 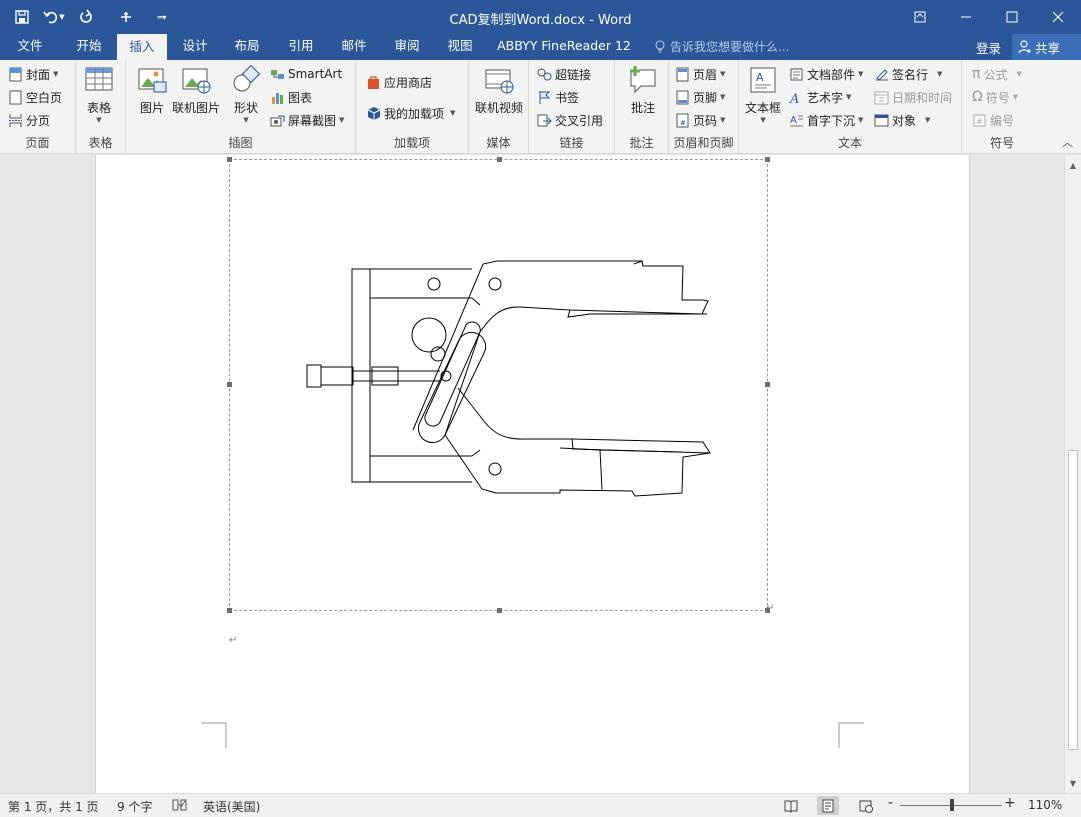 I want to click on table-button: 表格 ▼, so click(x=99, y=94).